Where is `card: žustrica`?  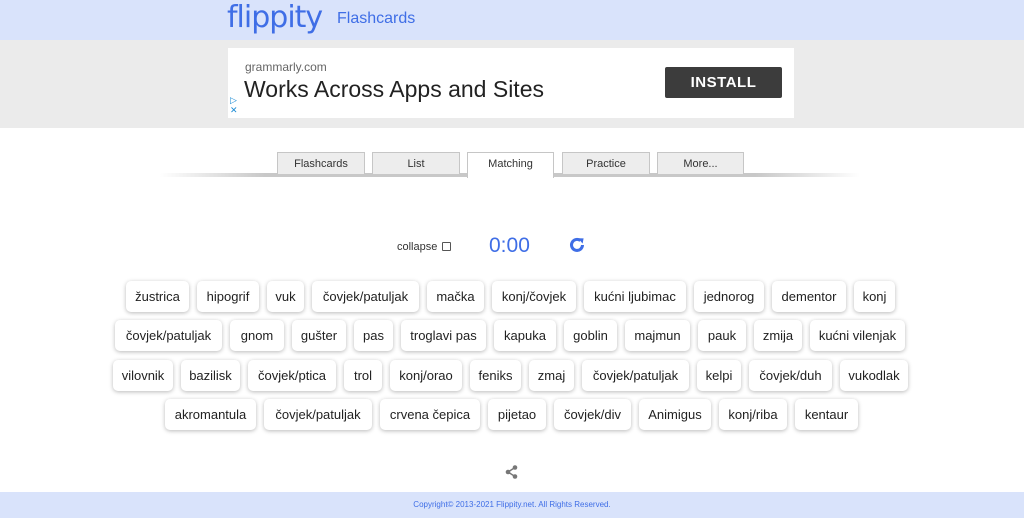
card: žustrica is located at coordinates (157, 296).